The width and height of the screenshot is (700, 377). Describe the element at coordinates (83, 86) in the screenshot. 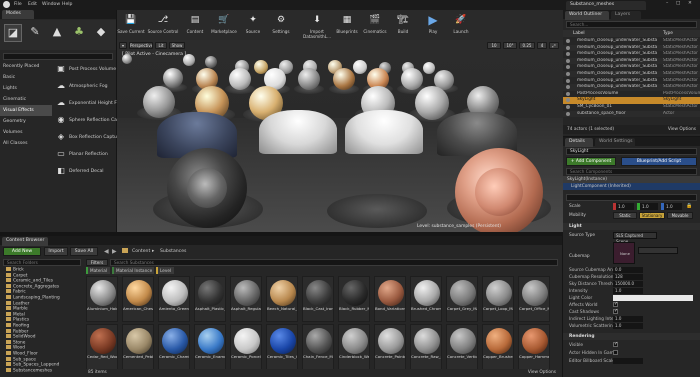

I see `place-item-atmospheric-fog: ☁ Atmospheric Fog` at that location.